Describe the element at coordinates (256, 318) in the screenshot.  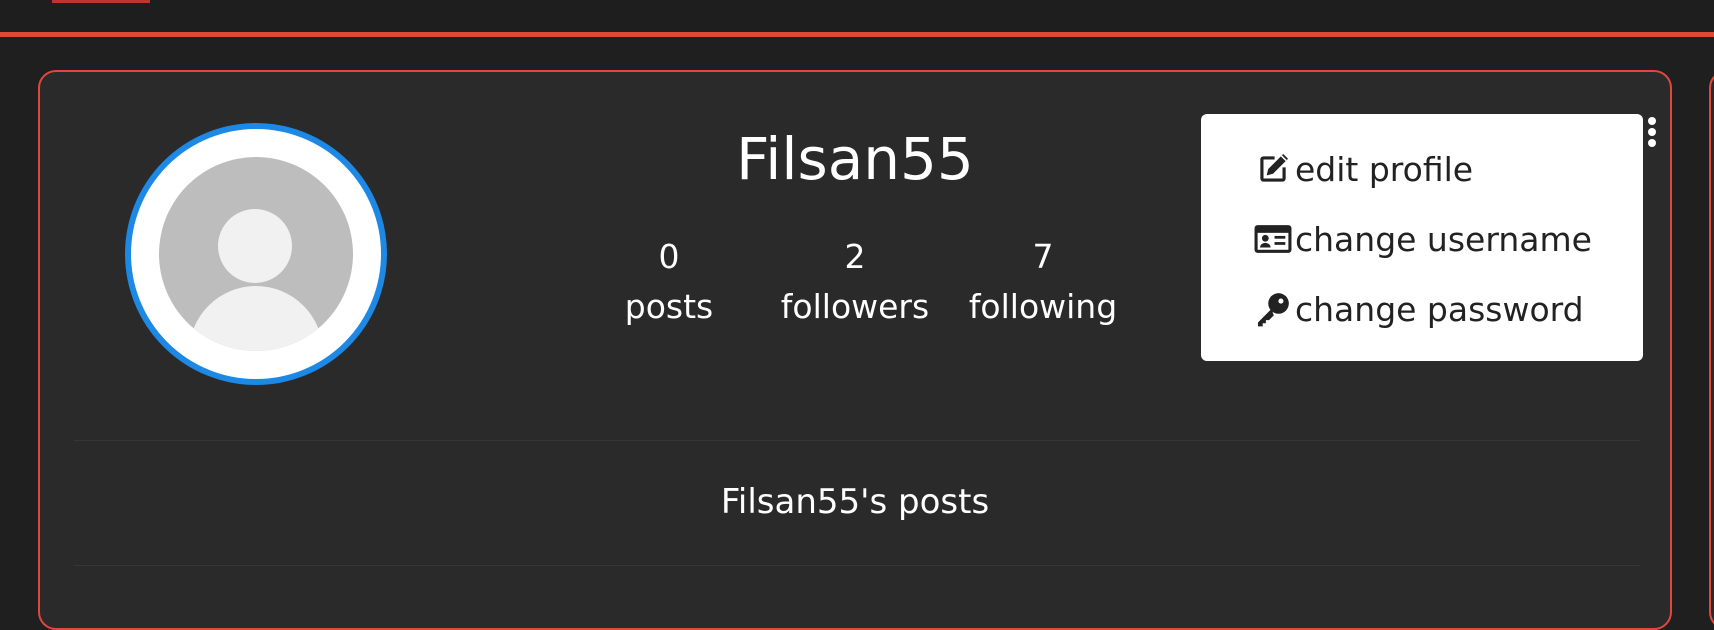
I see `avatar-body-shape` at that location.